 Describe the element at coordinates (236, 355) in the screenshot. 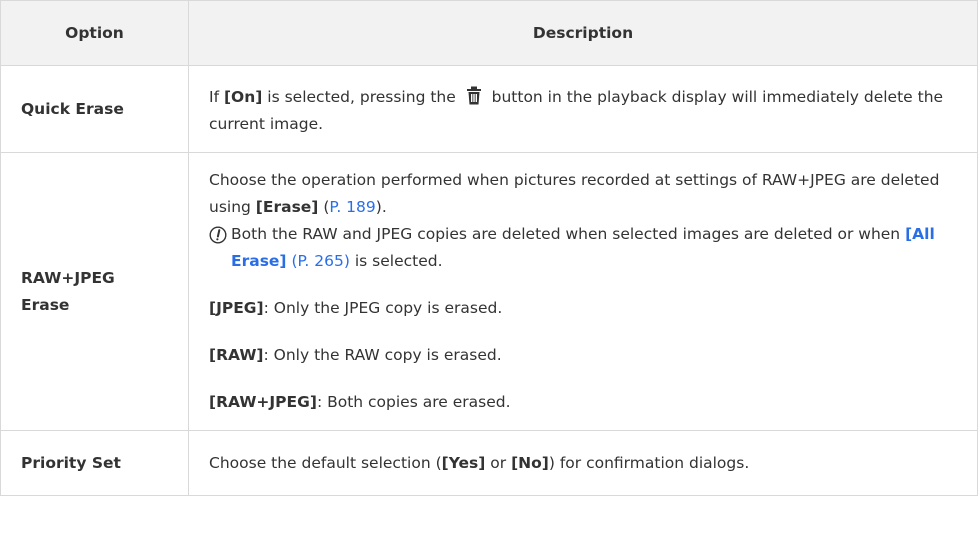

I see `item-key-raw: [RAW]` at that location.